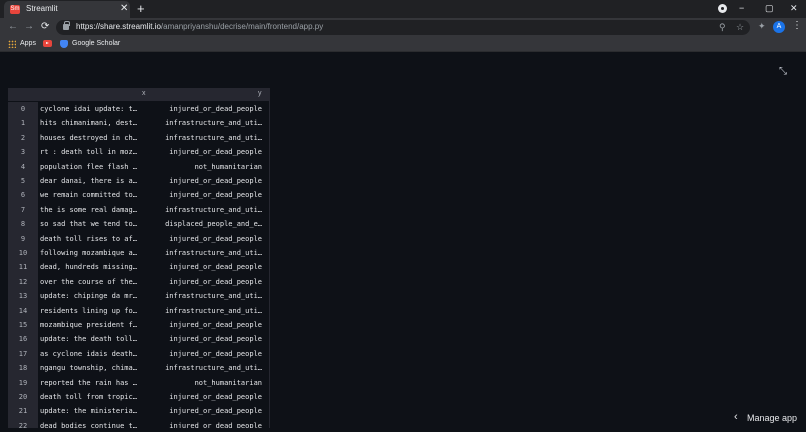  Describe the element at coordinates (722, 8) in the screenshot. I see `media-indicator-icon` at that location.